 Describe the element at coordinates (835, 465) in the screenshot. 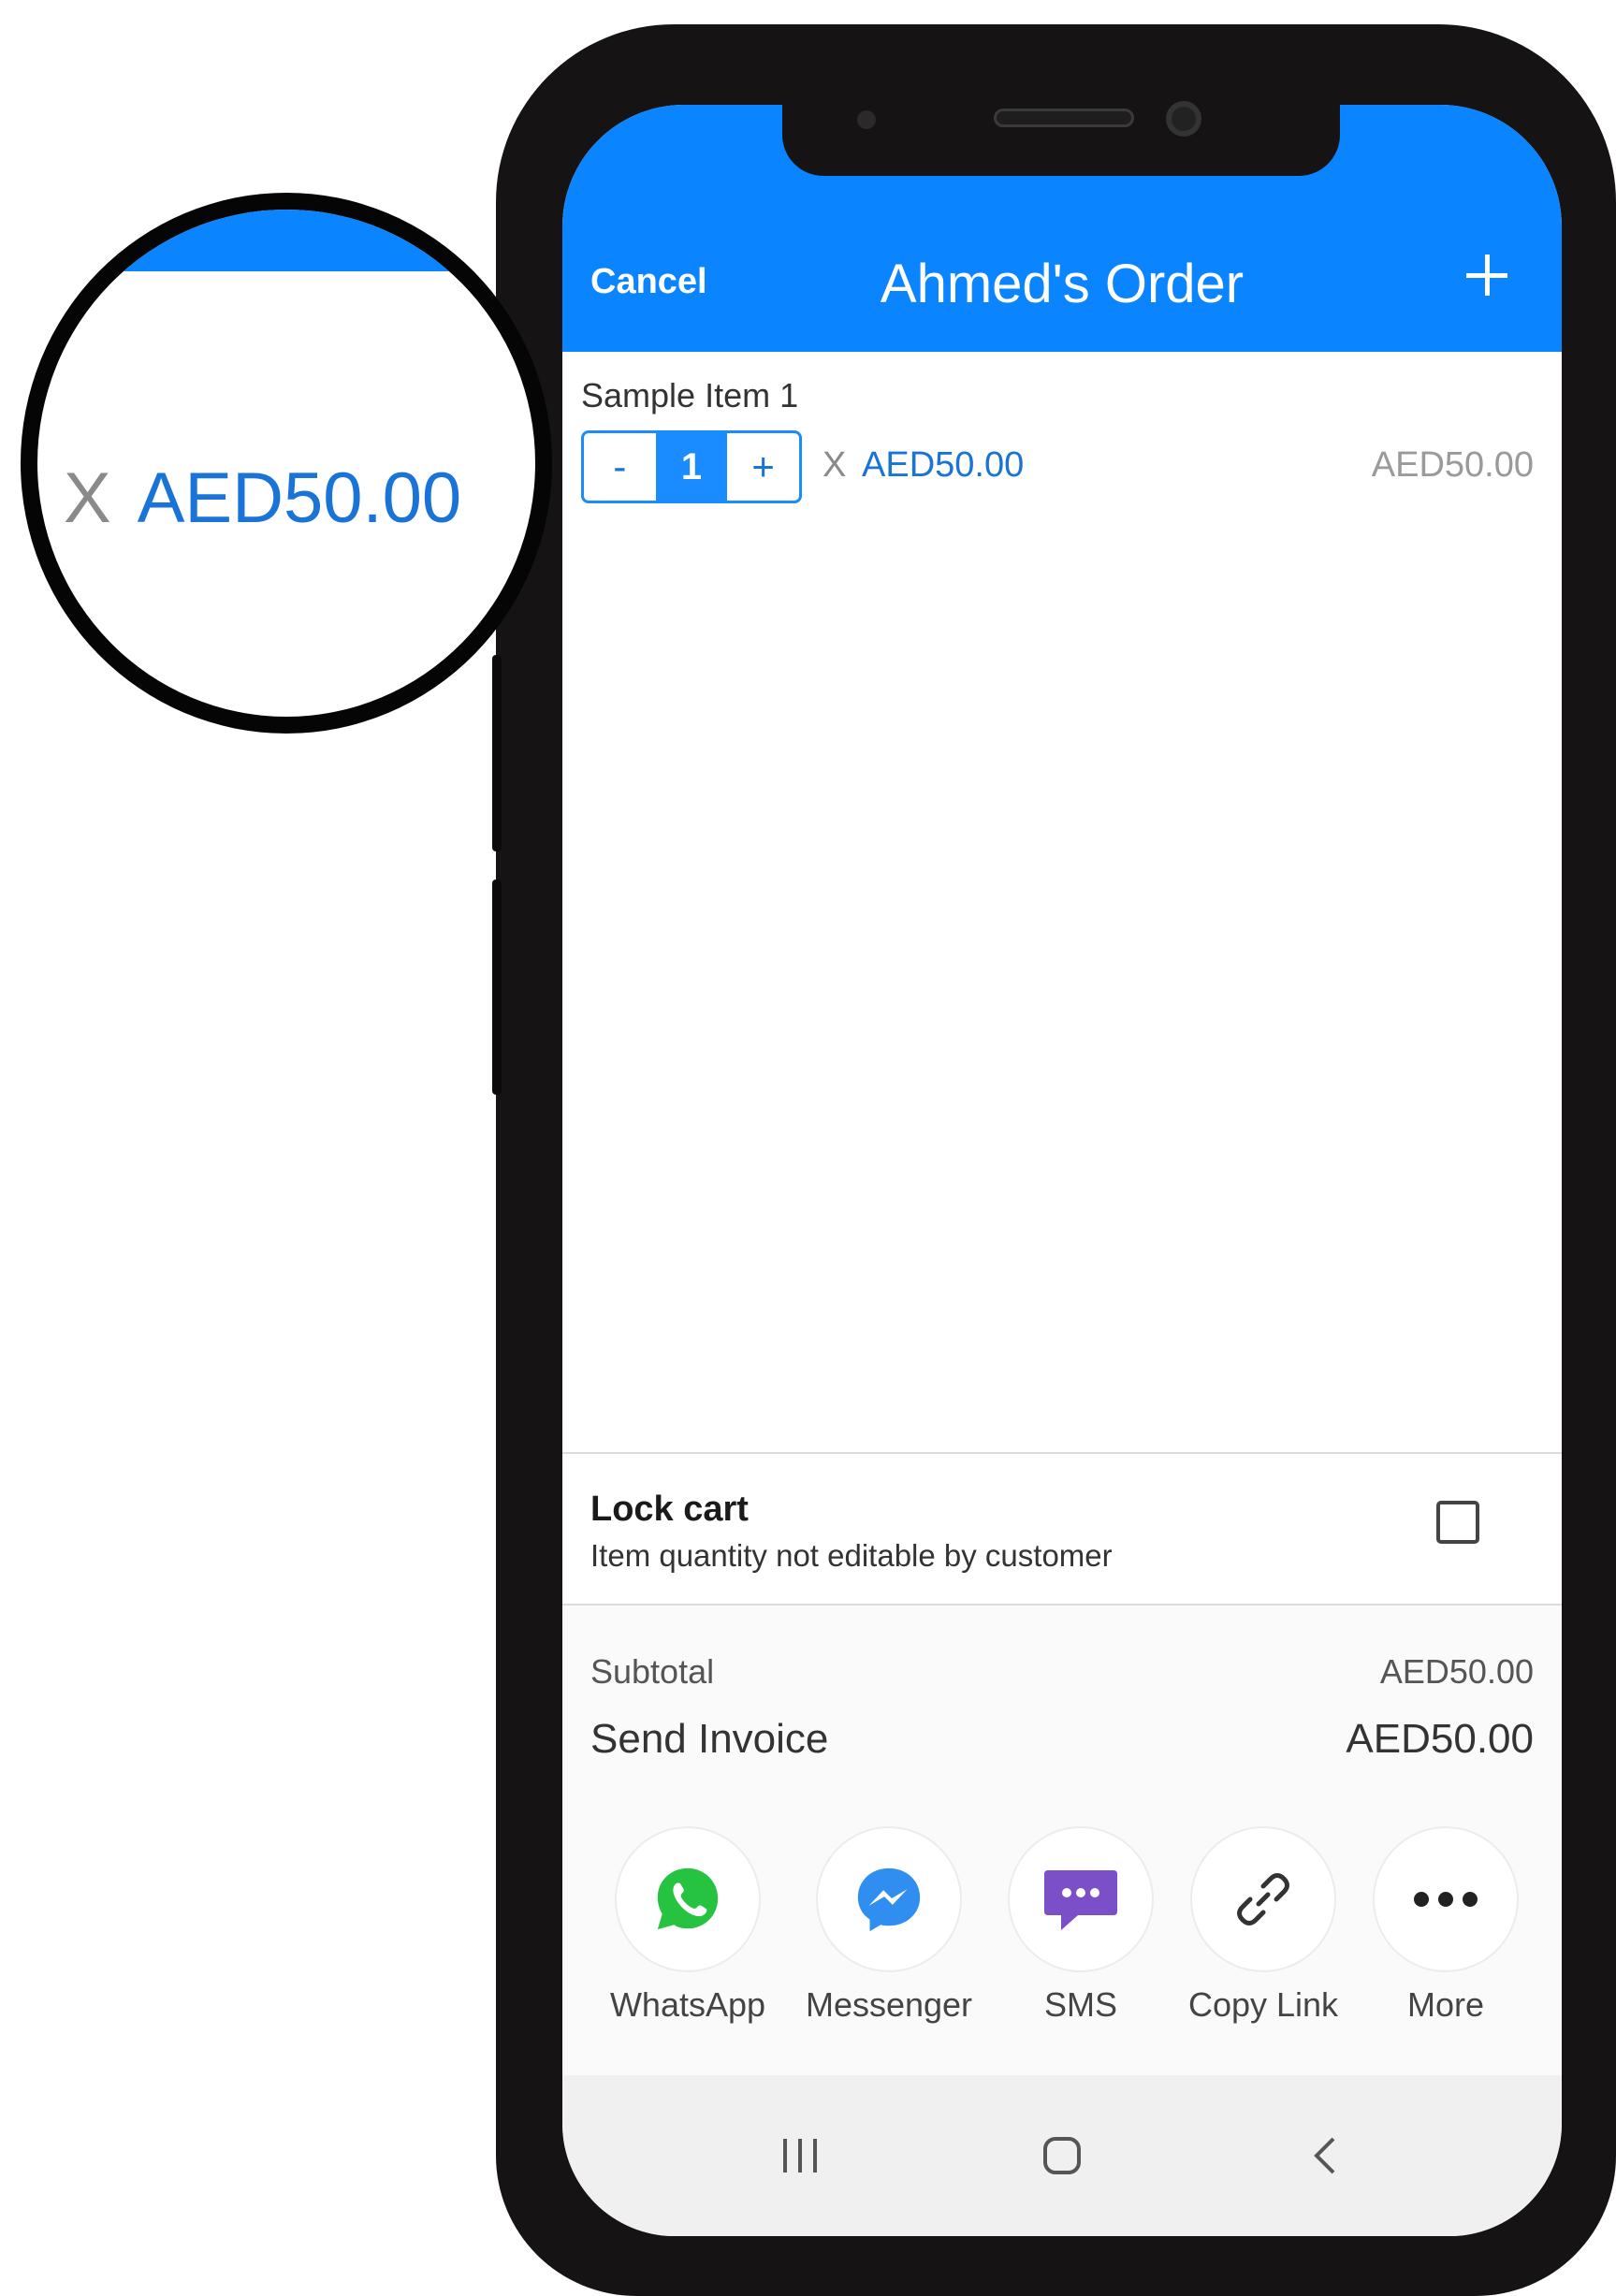

I see `multiply-symbol: X` at that location.